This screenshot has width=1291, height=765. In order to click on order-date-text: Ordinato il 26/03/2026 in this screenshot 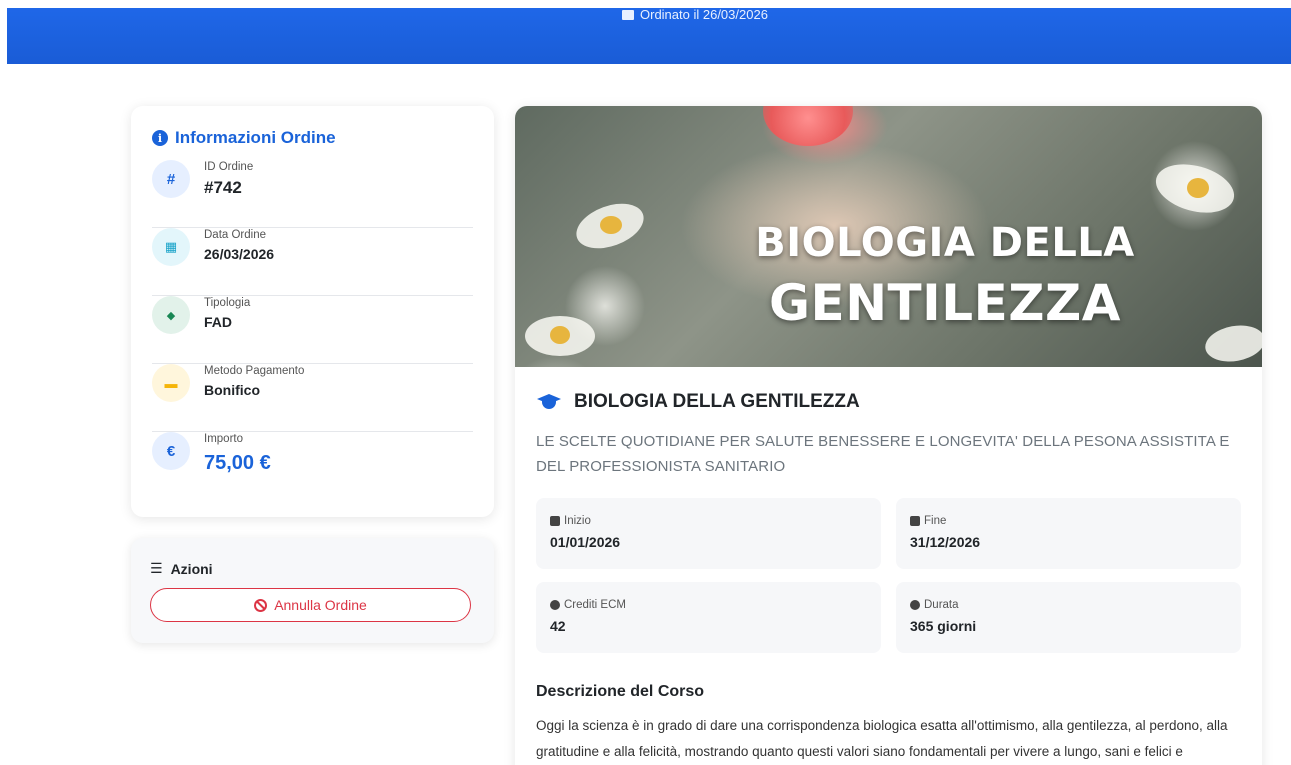, I will do `click(704, 14)`.